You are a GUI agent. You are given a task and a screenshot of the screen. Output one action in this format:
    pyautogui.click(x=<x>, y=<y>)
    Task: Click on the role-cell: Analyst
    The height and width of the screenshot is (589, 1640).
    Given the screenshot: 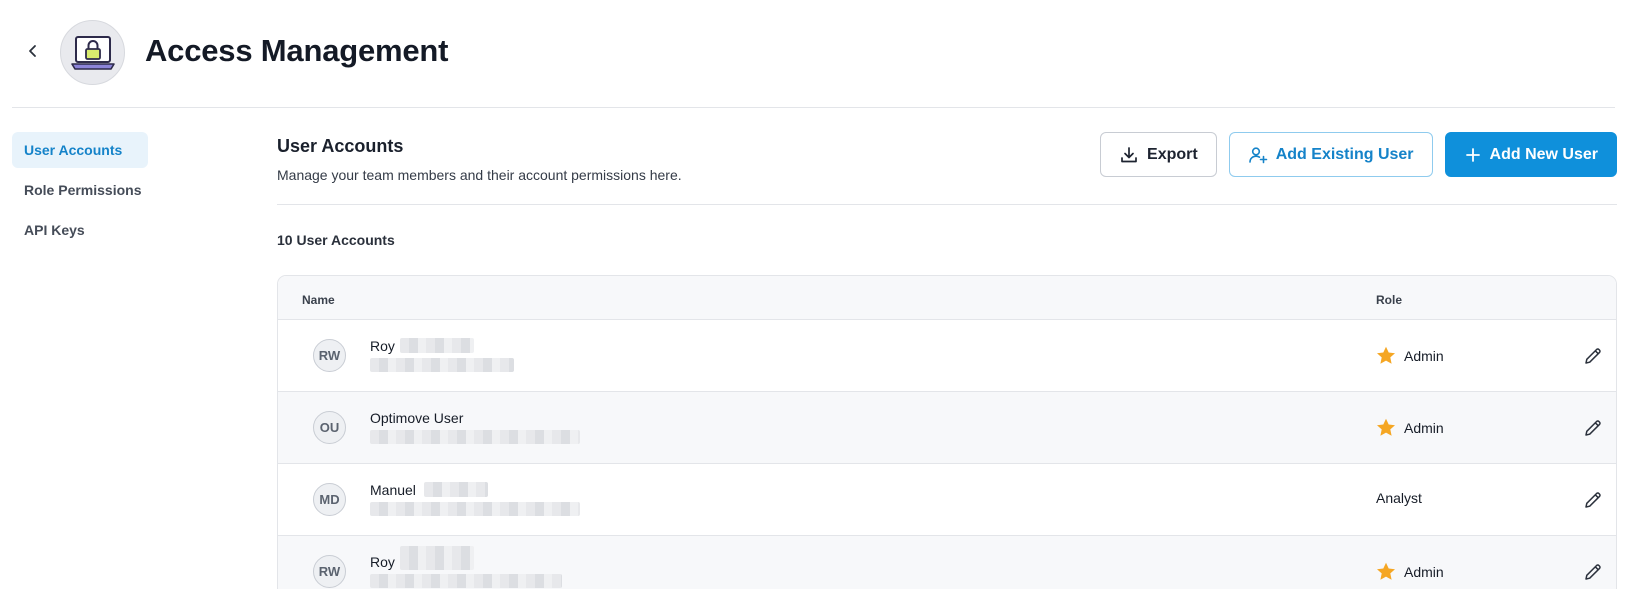 What is the action you would take?
    pyautogui.click(x=1399, y=498)
    